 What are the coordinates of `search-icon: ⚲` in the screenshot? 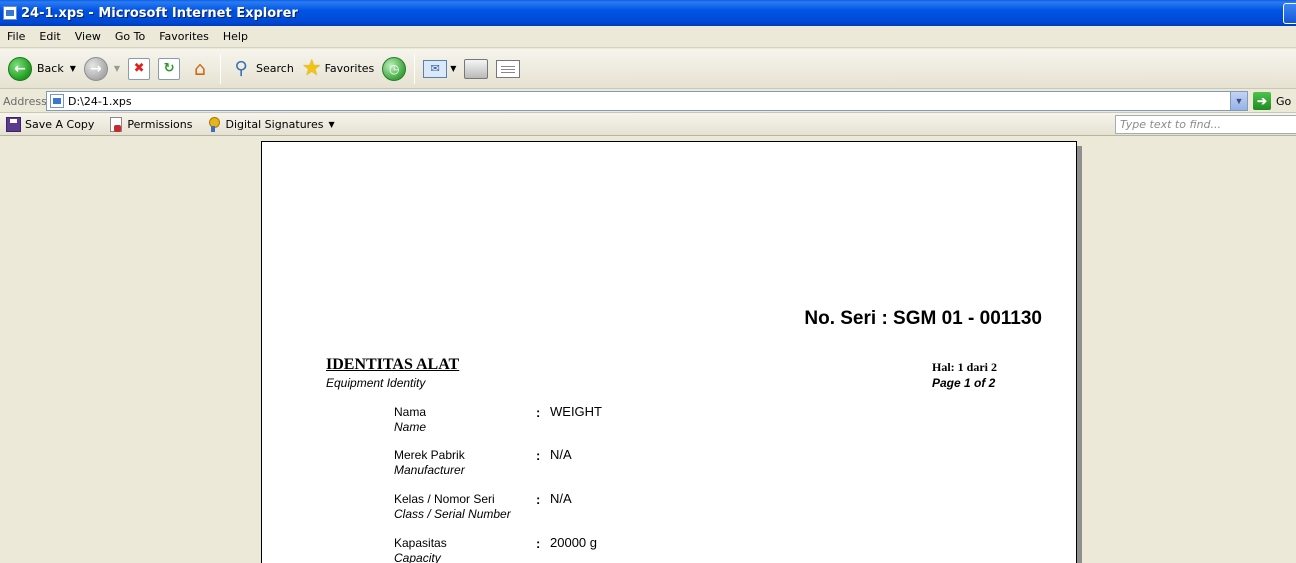 It's located at (241, 68).